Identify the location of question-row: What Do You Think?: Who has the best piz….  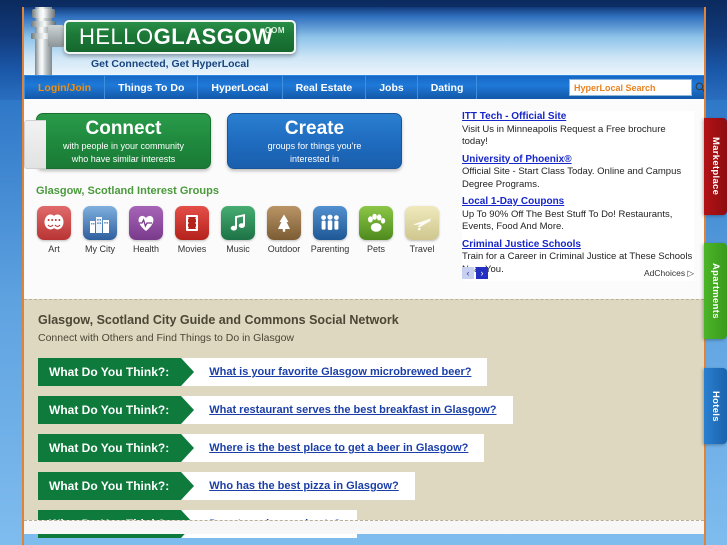
(371, 486).